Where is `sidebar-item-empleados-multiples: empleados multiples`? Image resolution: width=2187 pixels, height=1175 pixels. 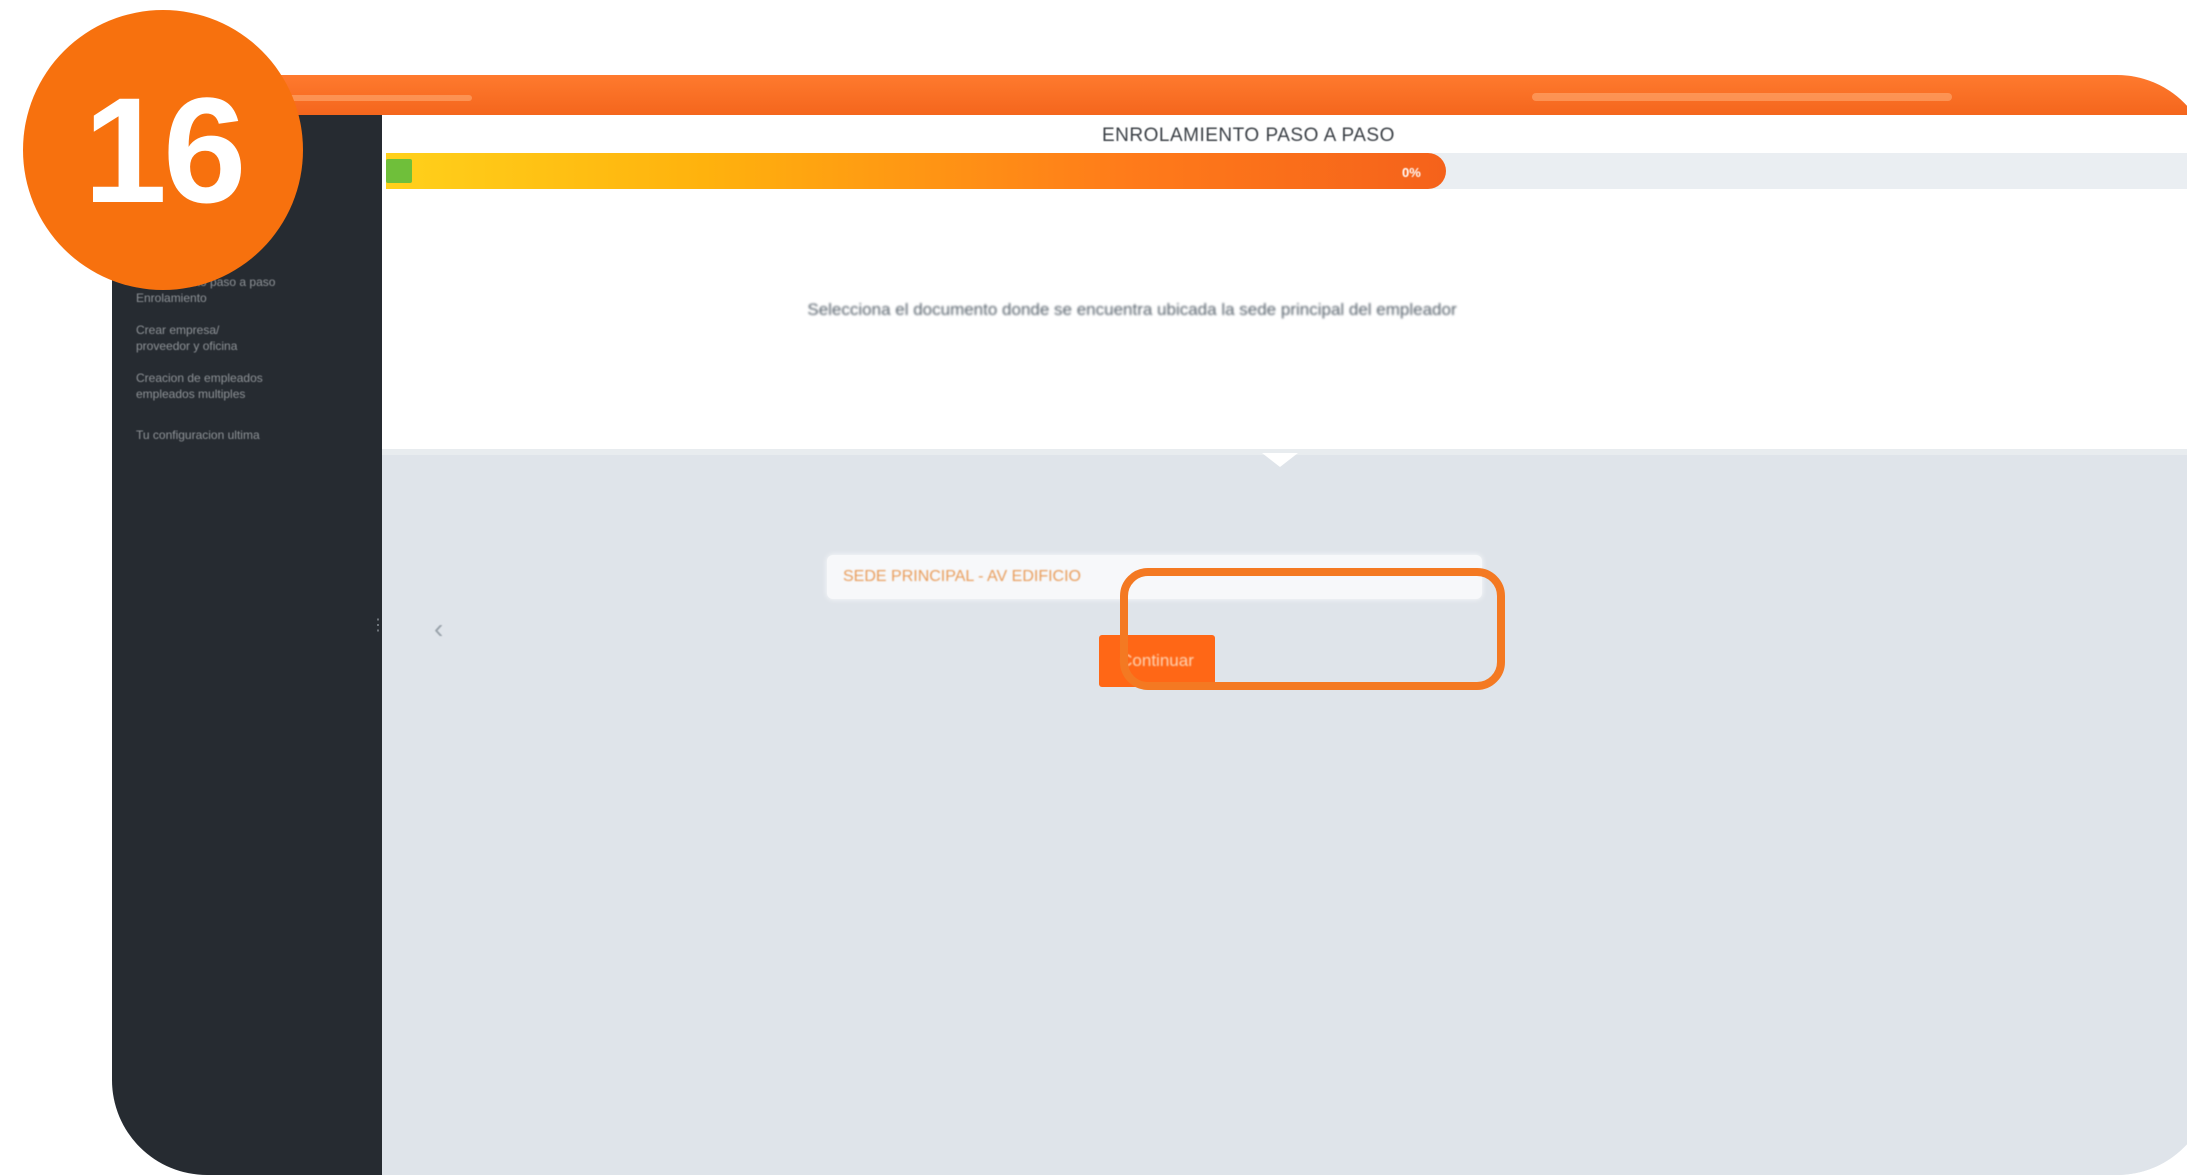
sidebar-item-empleados-multiples: empleados multiples is located at coordinates (190, 394).